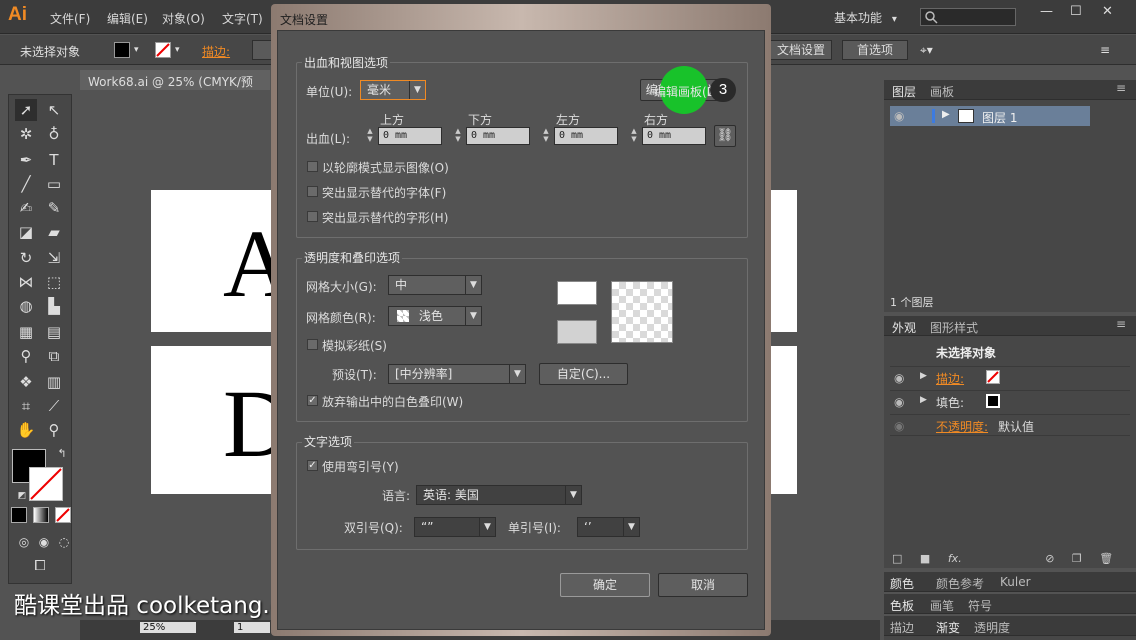 This screenshot has width=1136, height=640. I want to click on shape-builder-tool-icon: ◍, so click(26, 306).